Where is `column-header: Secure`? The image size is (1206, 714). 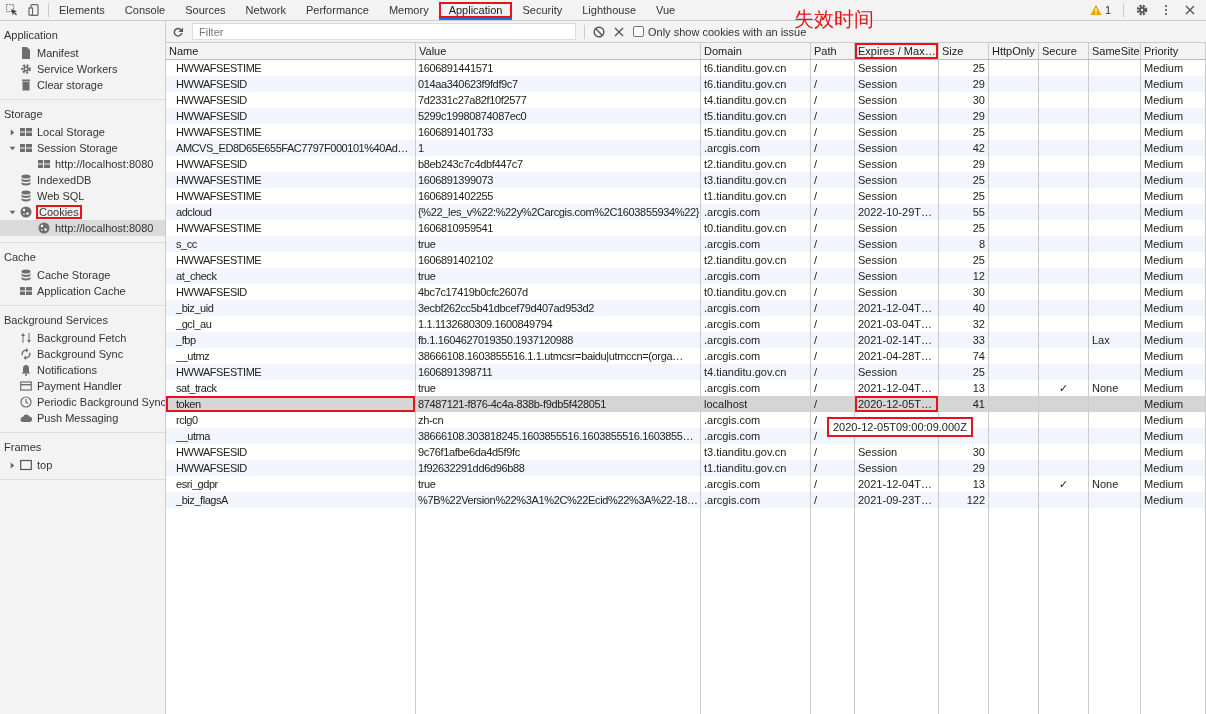 column-header: Secure is located at coordinates (1064, 51).